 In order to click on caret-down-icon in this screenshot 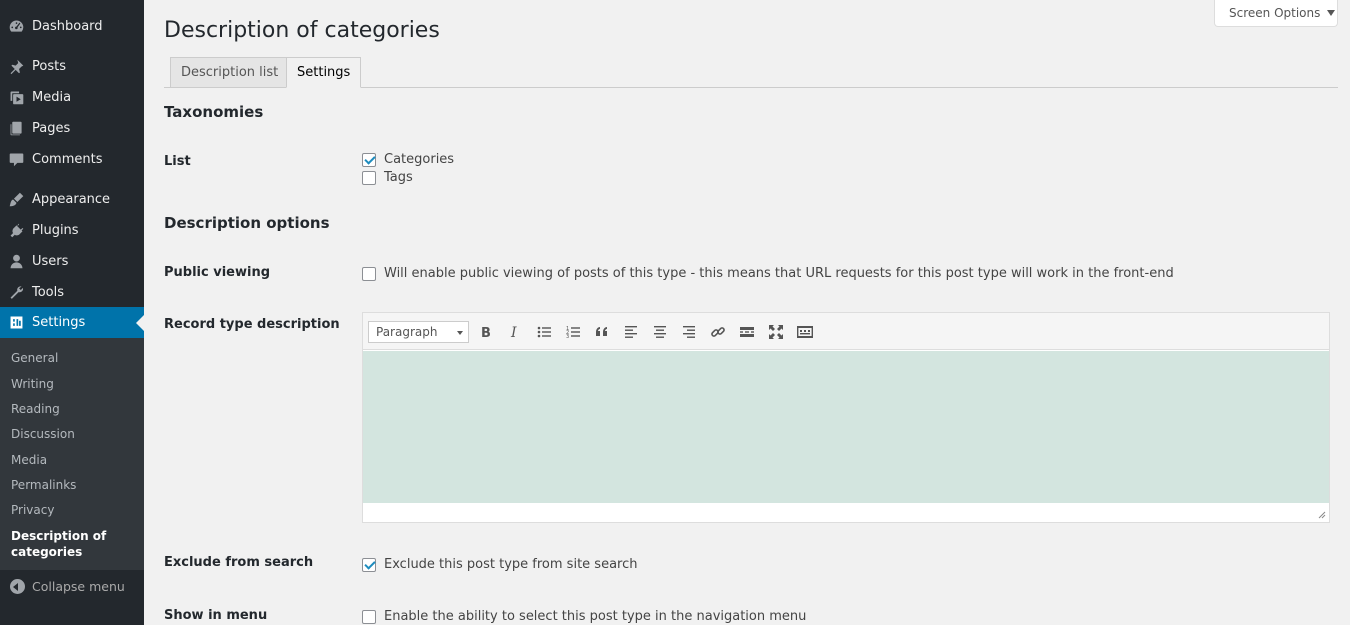, I will do `click(1331, 13)`.